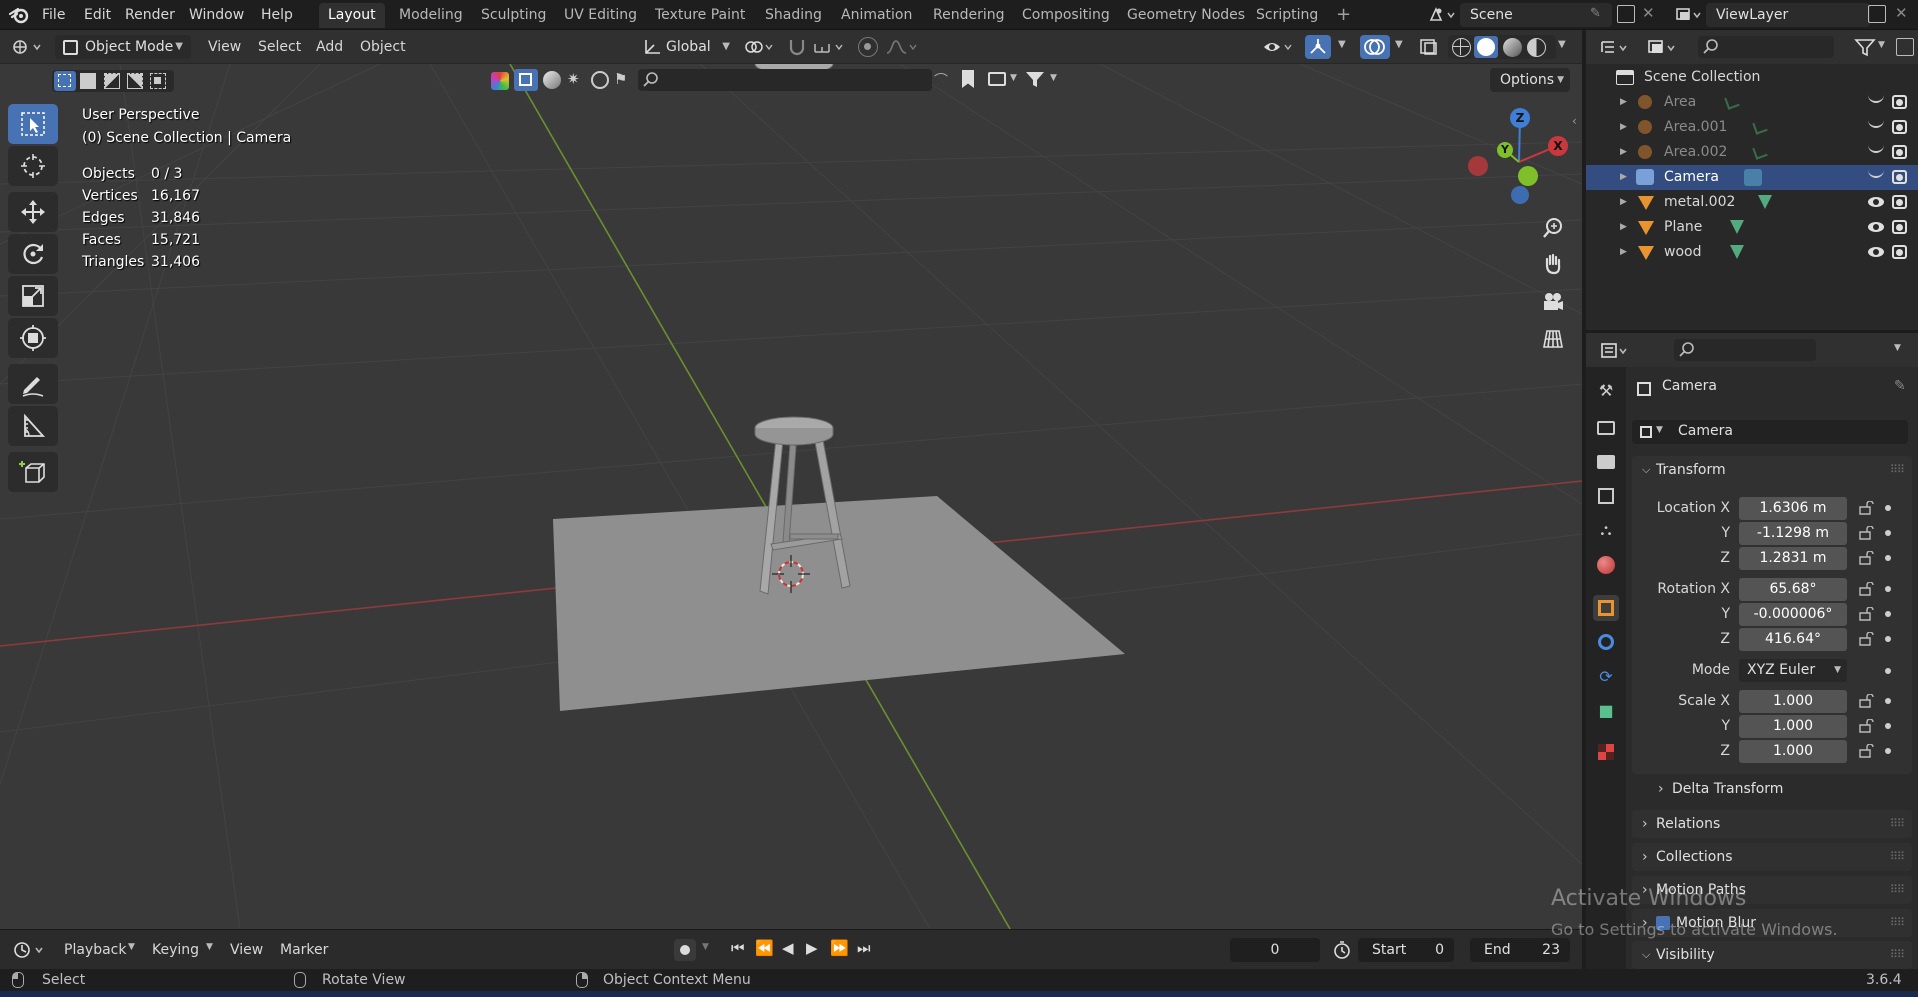  I want to click on tab-object-data: ■, so click(1606, 710).